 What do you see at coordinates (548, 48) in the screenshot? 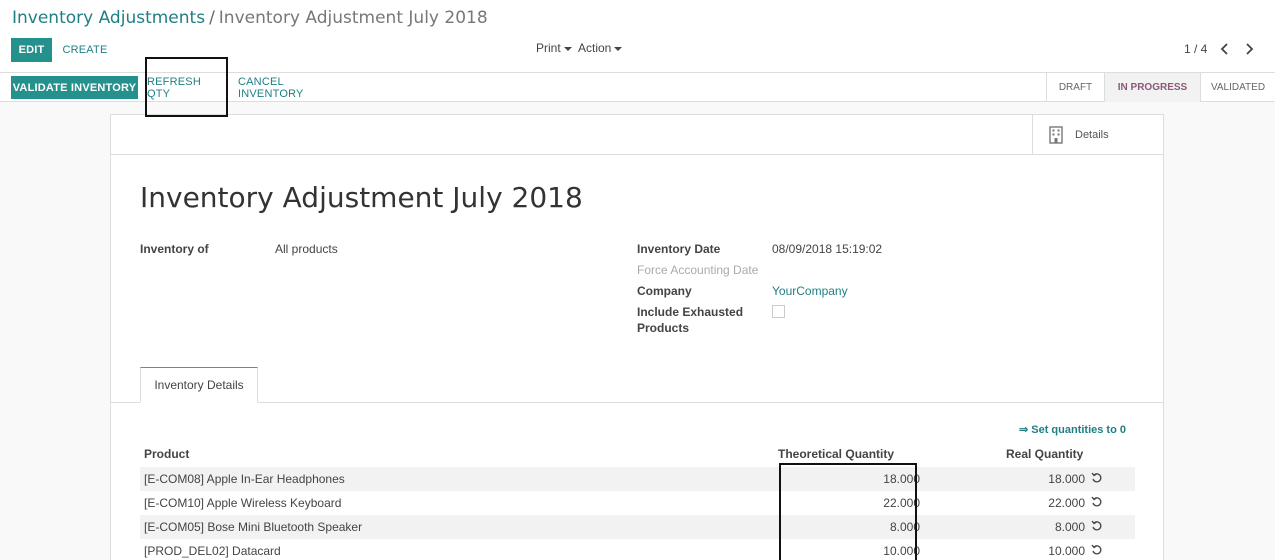
I see `print-label: Print` at bounding box center [548, 48].